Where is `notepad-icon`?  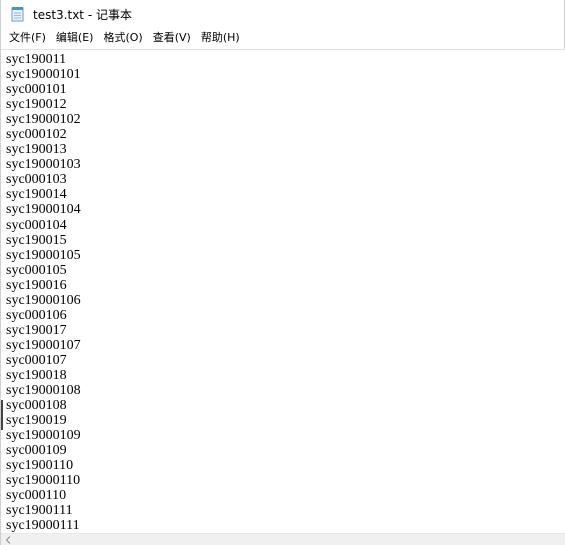
notepad-icon is located at coordinates (18, 14).